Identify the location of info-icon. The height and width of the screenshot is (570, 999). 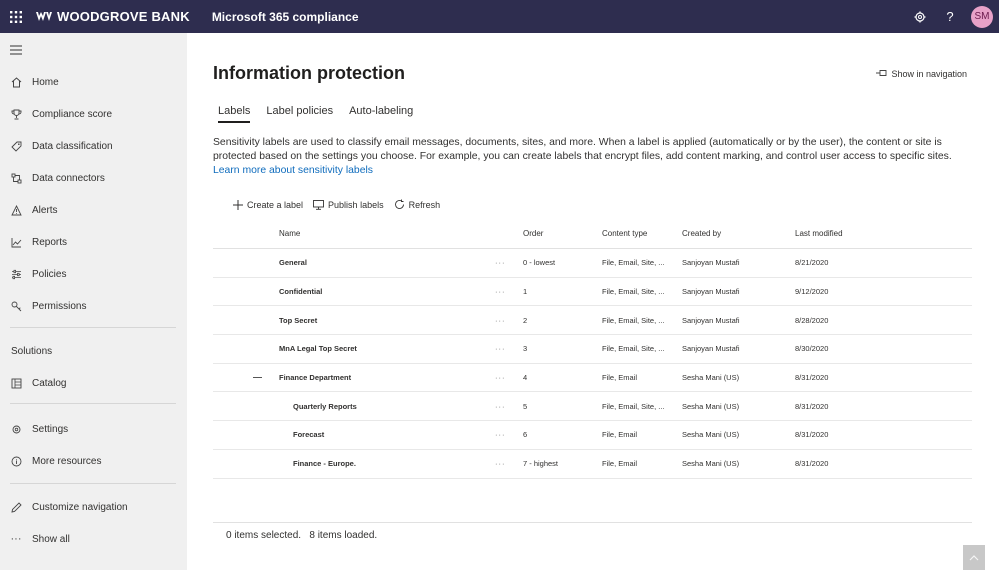
(16, 461).